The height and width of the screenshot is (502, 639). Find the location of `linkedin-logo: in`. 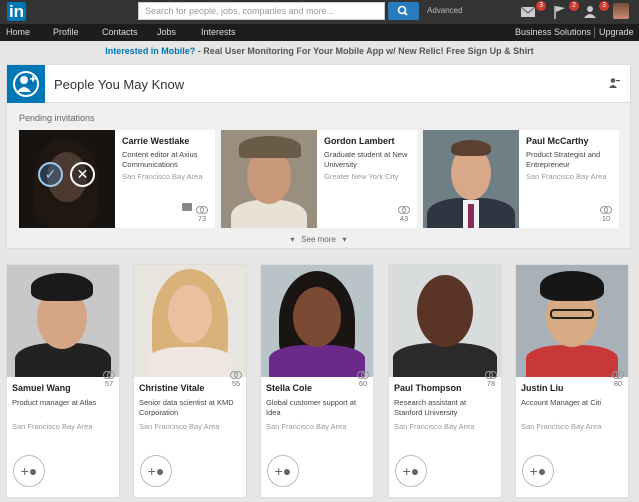

linkedin-logo: in is located at coordinates (16, 11).